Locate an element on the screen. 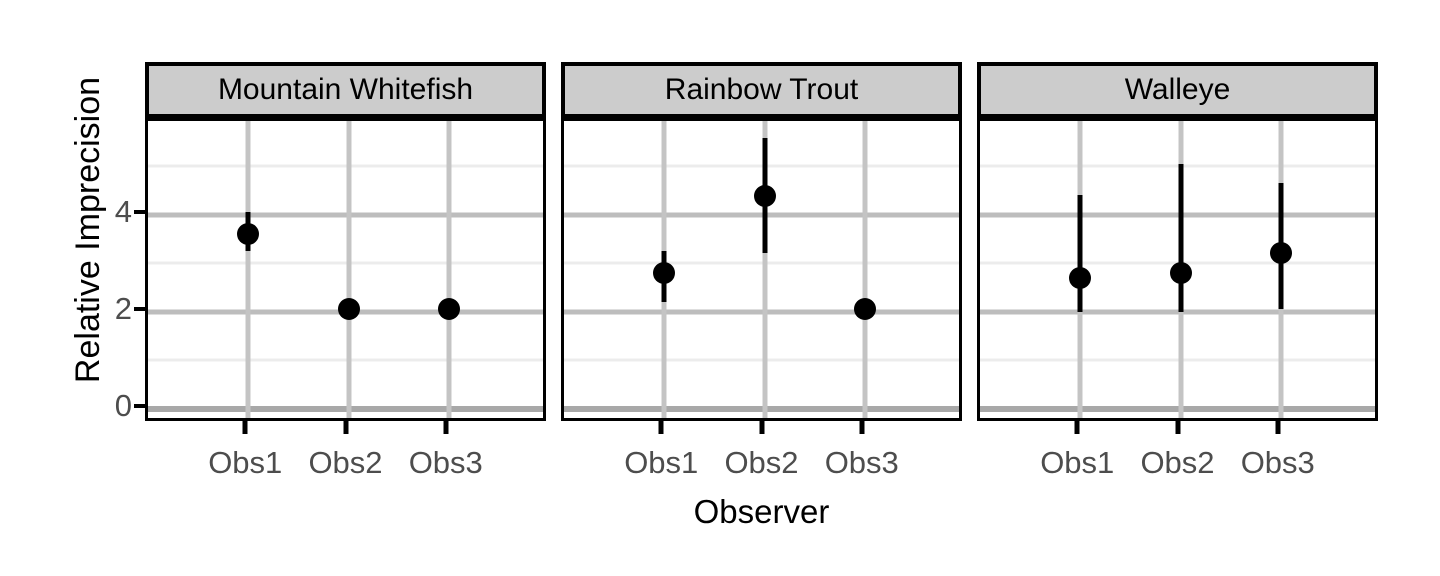 The width and height of the screenshot is (1440, 576). panel-body-walleye is located at coordinates (1177, 269).